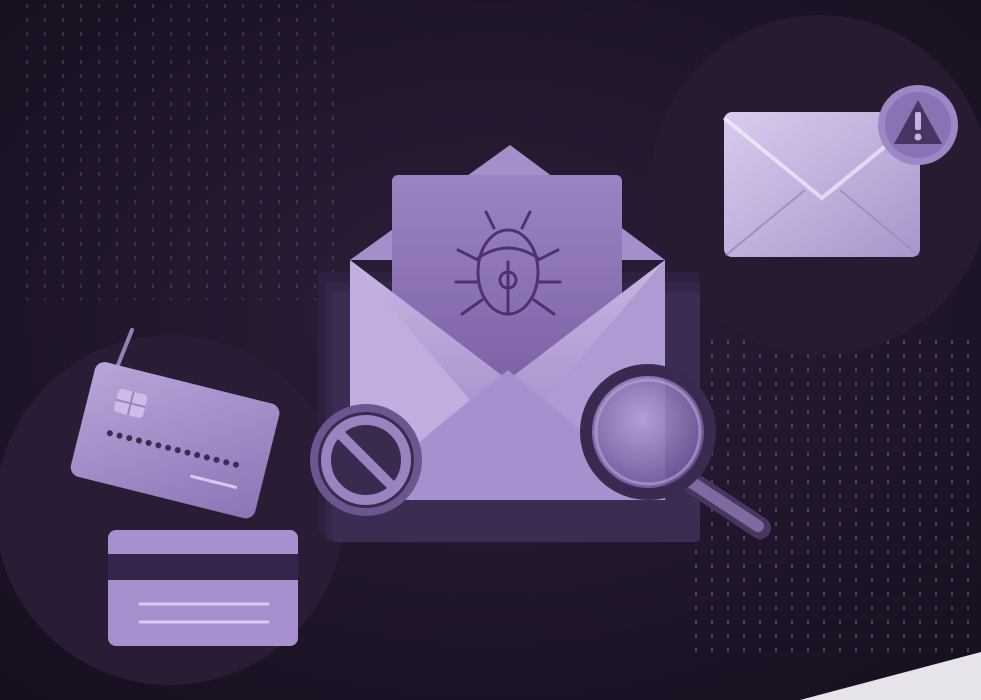 This screenshot has width=981, height=700. What do you see at coordinates (918, 125) in the screenshot?
I see `warning-icon` at bounding box center [918, 125].